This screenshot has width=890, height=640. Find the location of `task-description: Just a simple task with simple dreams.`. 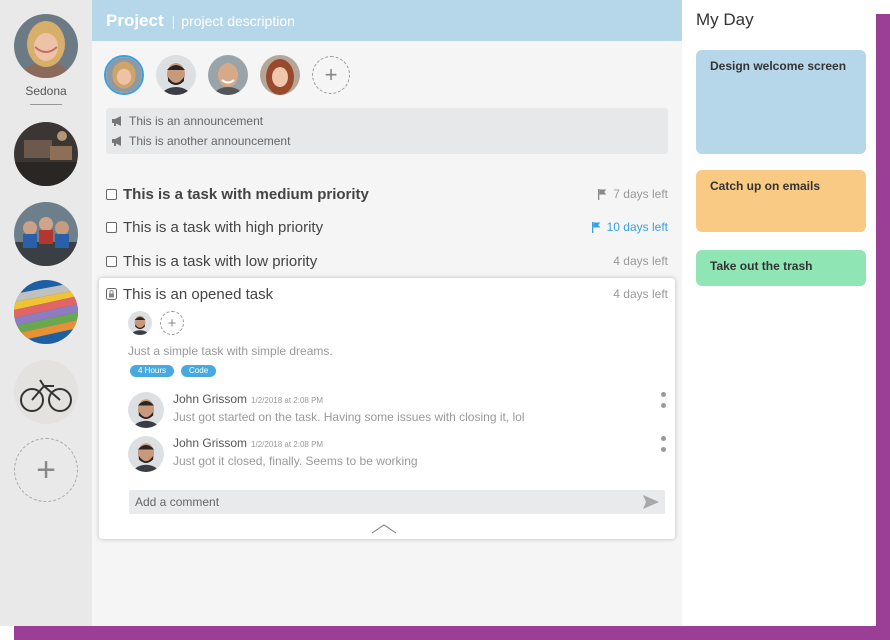

task-description: Just a simple task with simple dreams. is located at coordinates (230, 351).